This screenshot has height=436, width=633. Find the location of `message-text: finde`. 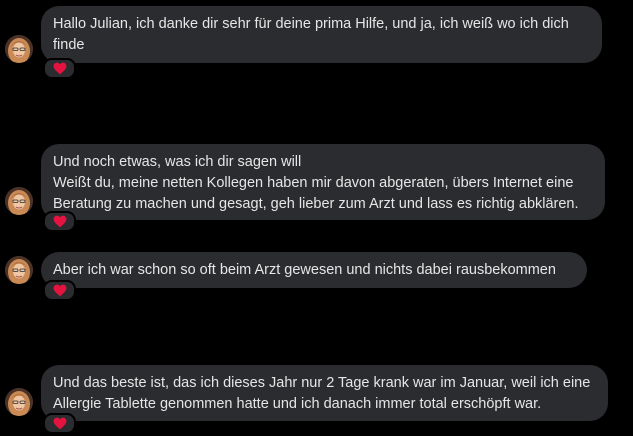

message-text: finde is located at coordinates (69, 45).